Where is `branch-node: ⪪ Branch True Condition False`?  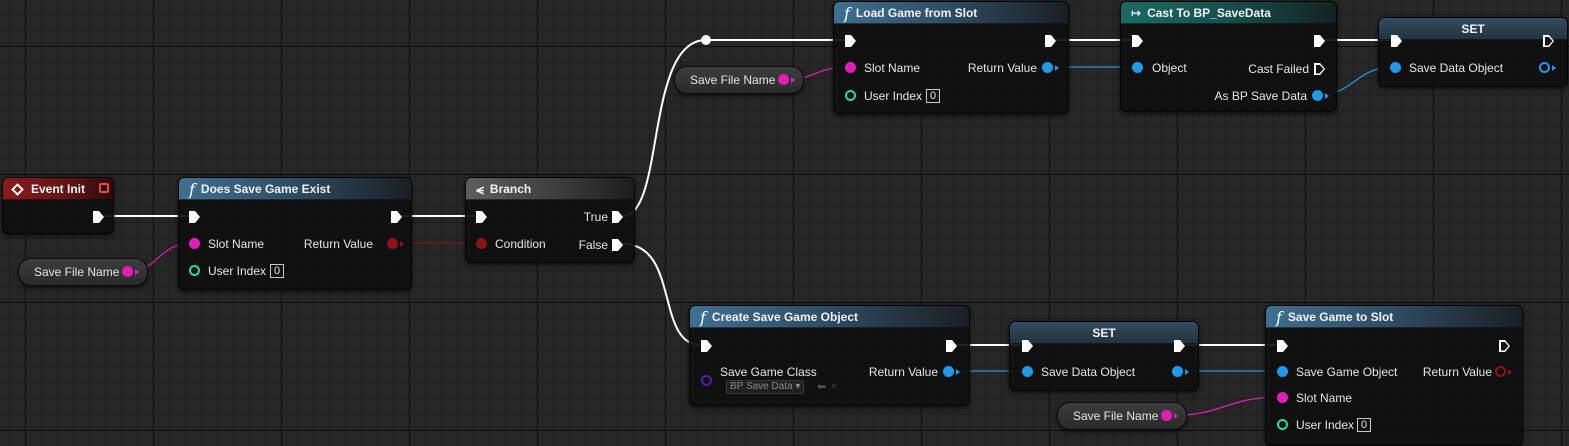 branch-node: ⪪ Branch True Condition False is located at coordinates (550, 220).